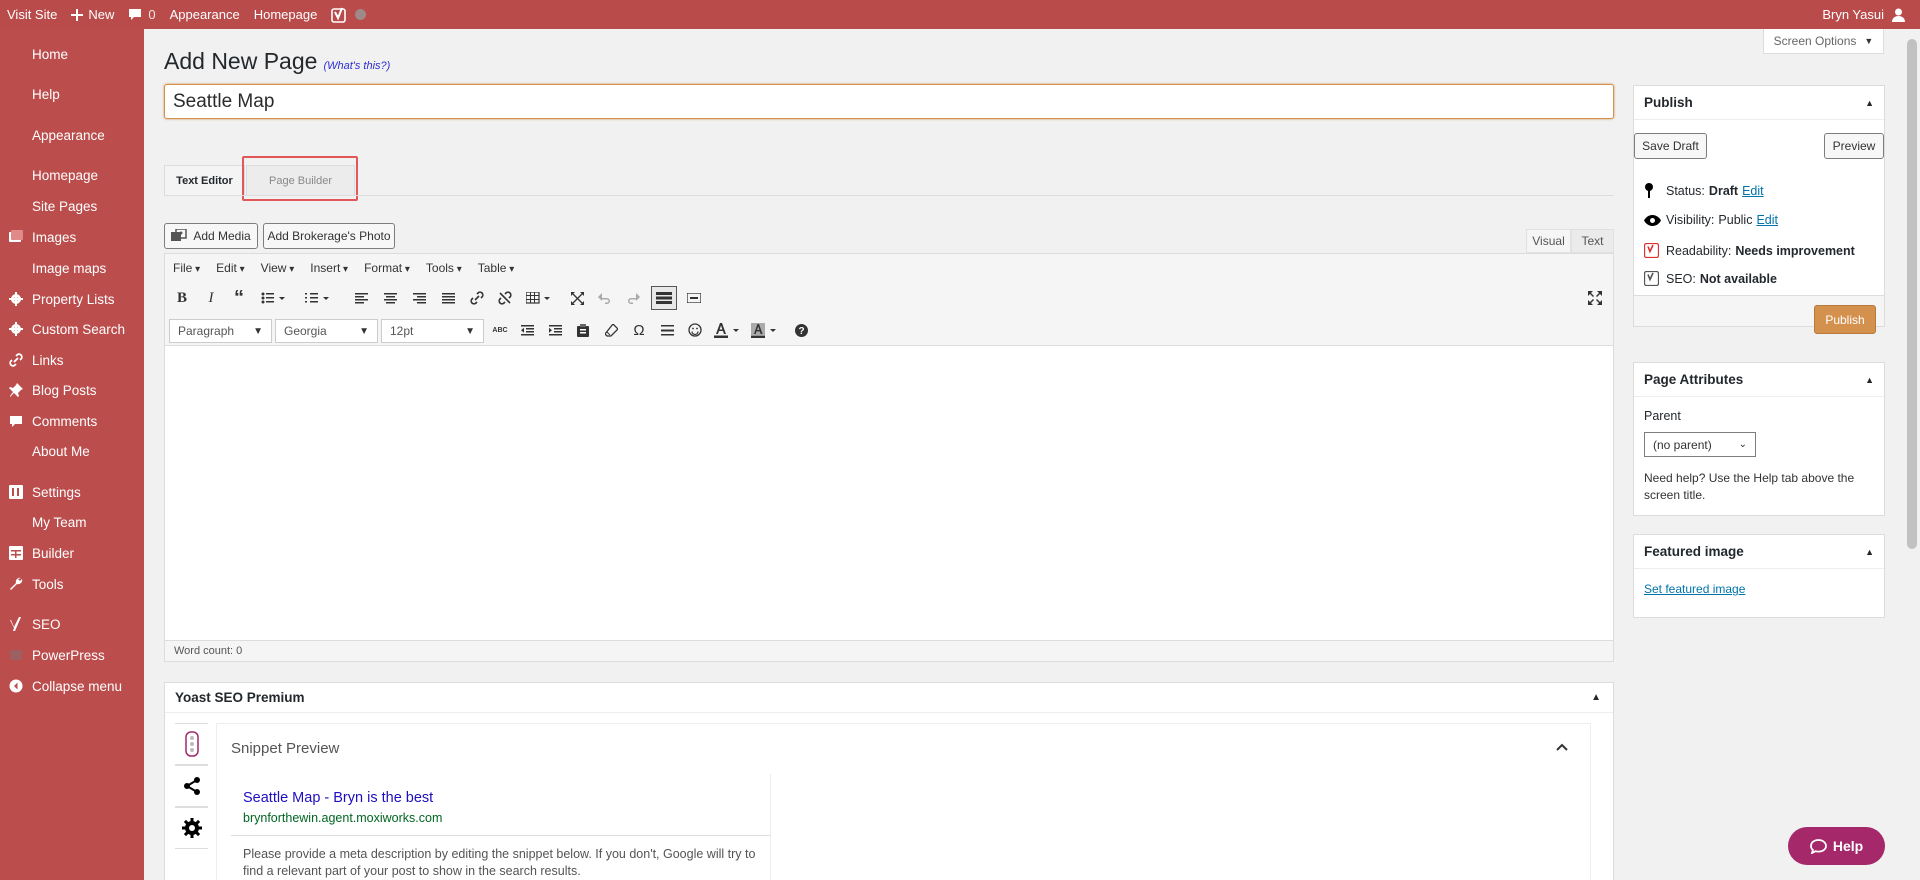 The height and width of the screenshot is (880, 1920). I want to click on toolbar-toggle-icon, so click(664, 298).